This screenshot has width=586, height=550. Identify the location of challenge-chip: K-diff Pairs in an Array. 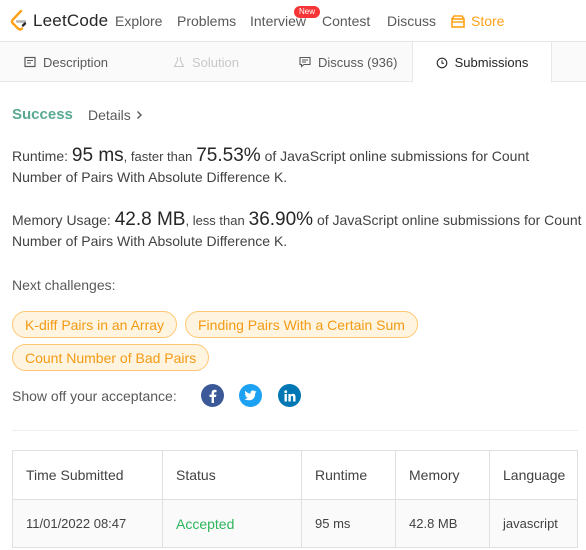
(95, 324).